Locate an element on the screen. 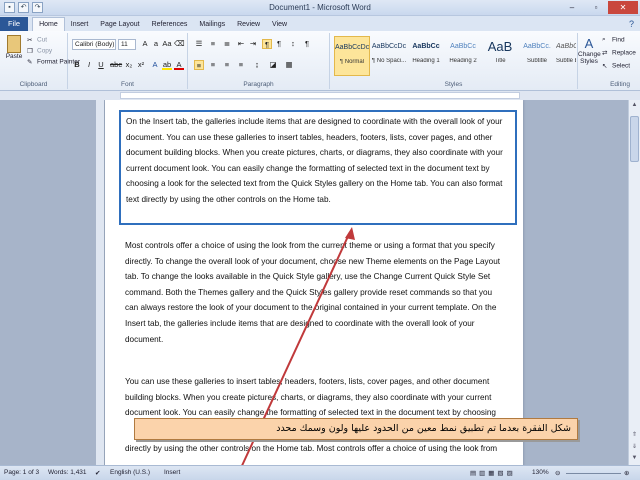 The height and width of the screenshot is (480, 640). style-title: AaB Title is located at coordinates (500, 56).